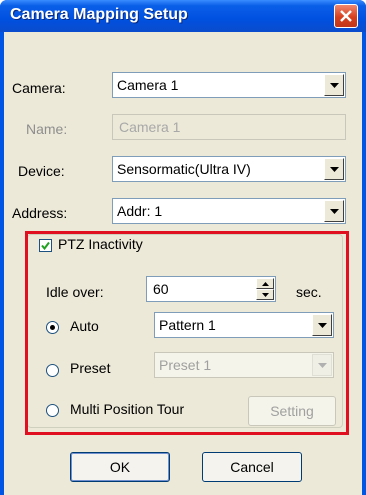  What do you see at coordinates (150, 127) in the screenshot?
I see `name-field-value: Camera 1` at bounding box center [150, 127].